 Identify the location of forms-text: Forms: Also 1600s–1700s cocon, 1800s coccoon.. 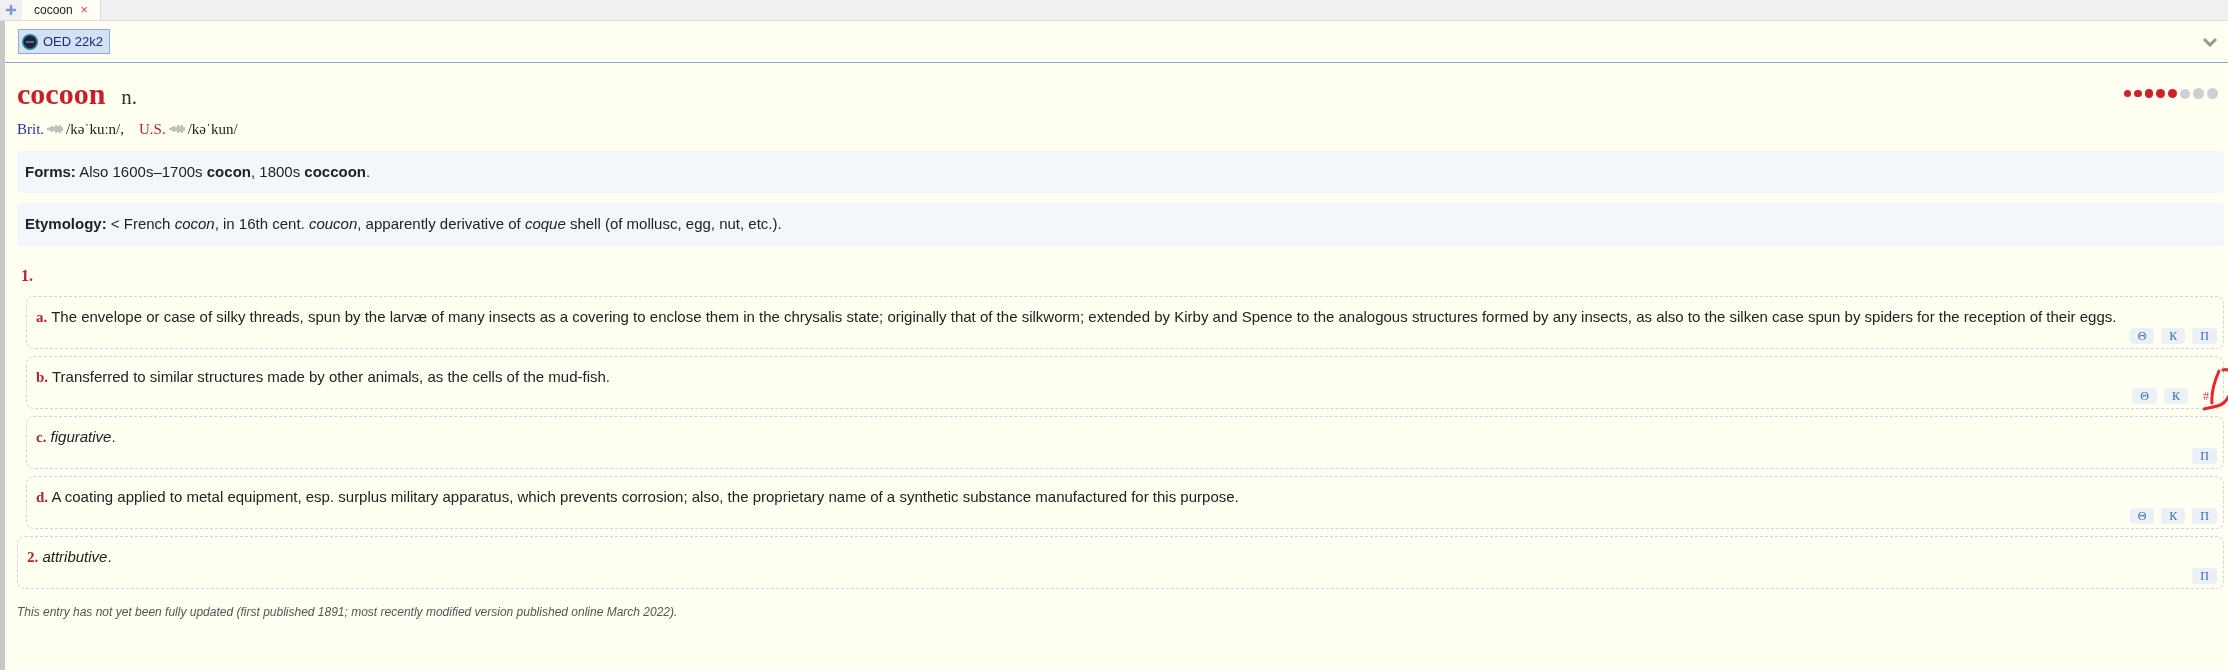
(198, 171).